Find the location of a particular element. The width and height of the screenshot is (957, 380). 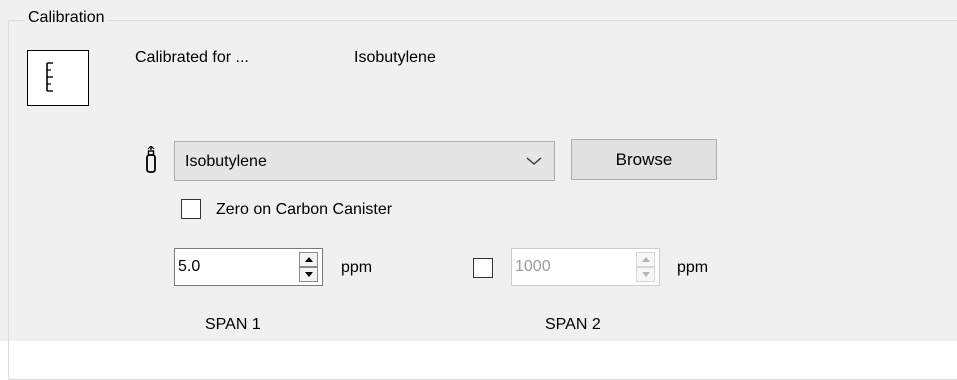

span1-label: SPAN 1 is located at coordinates (233, 324).